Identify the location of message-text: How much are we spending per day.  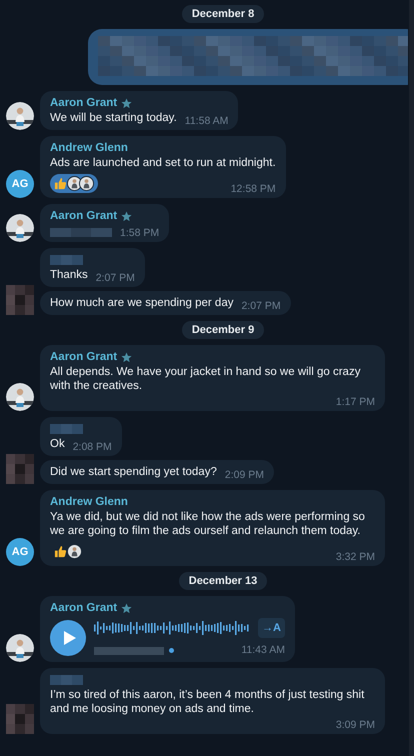
(142, 303).